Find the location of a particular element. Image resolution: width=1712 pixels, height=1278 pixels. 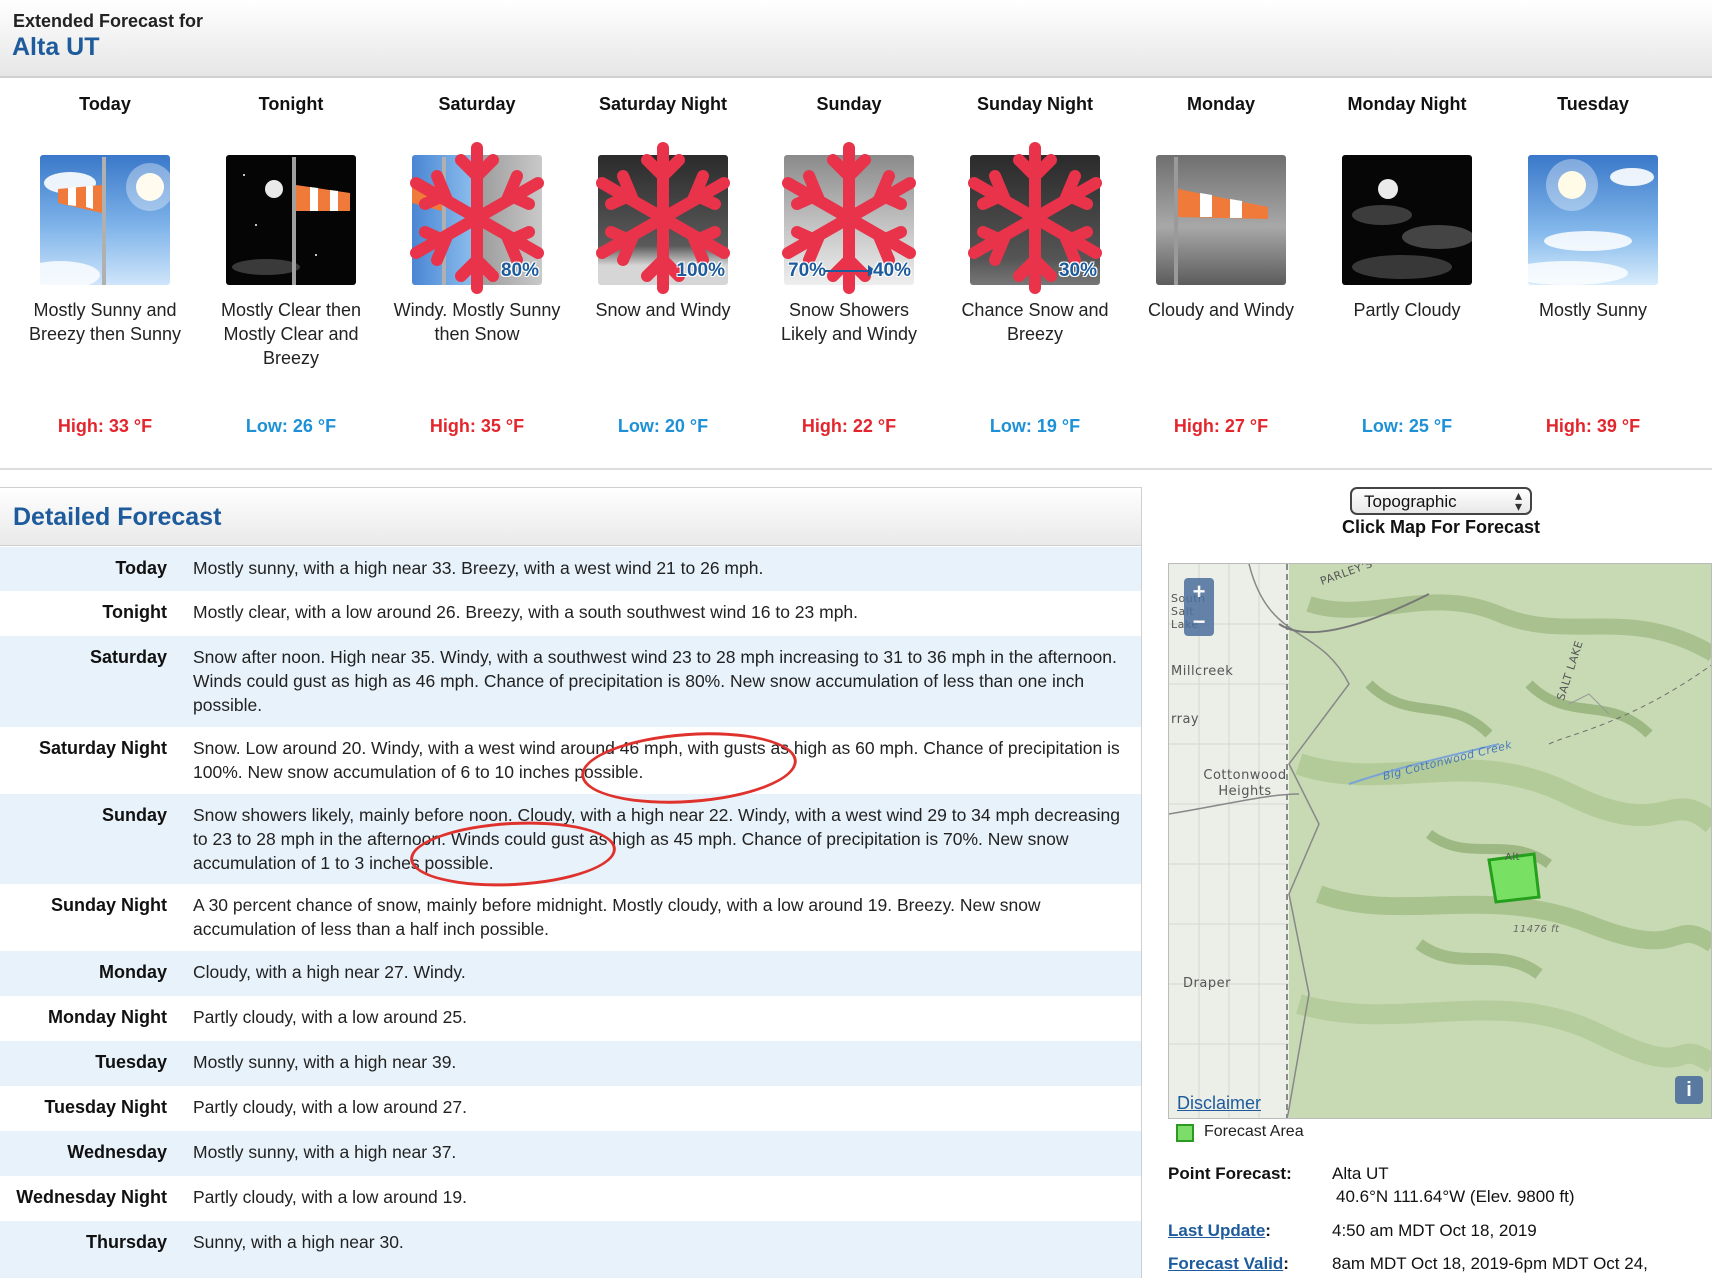

row-period: Tuesday Night is located at coordinates (105, 1107).